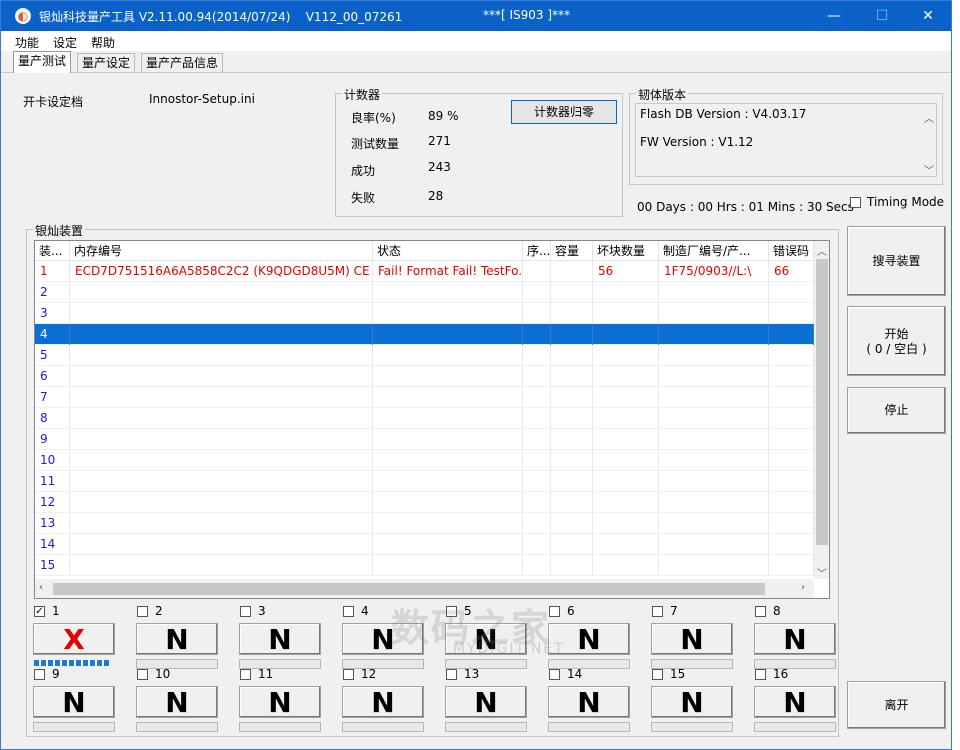  Describe the element at coordinates (855, 202) in the screenshot. I see `timing-mode-checkbox` at that location.